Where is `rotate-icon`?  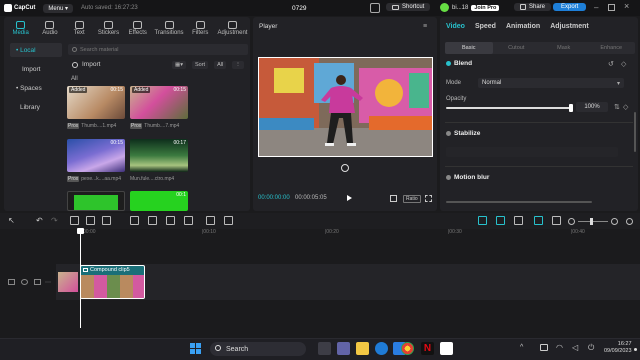 rotate-icon is located at coordinates (210, 220).